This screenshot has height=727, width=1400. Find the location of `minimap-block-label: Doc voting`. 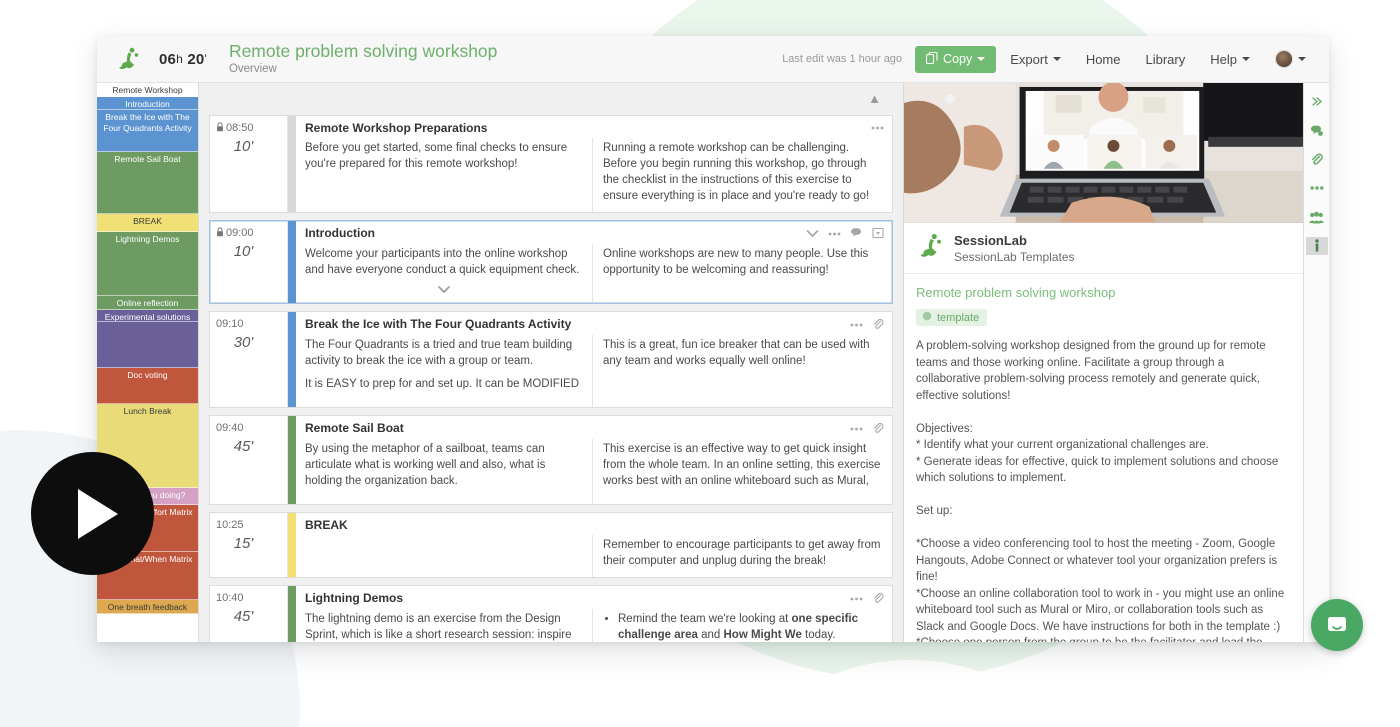

minimap-block-label: Doc voting is located at coordinates (147, 375).